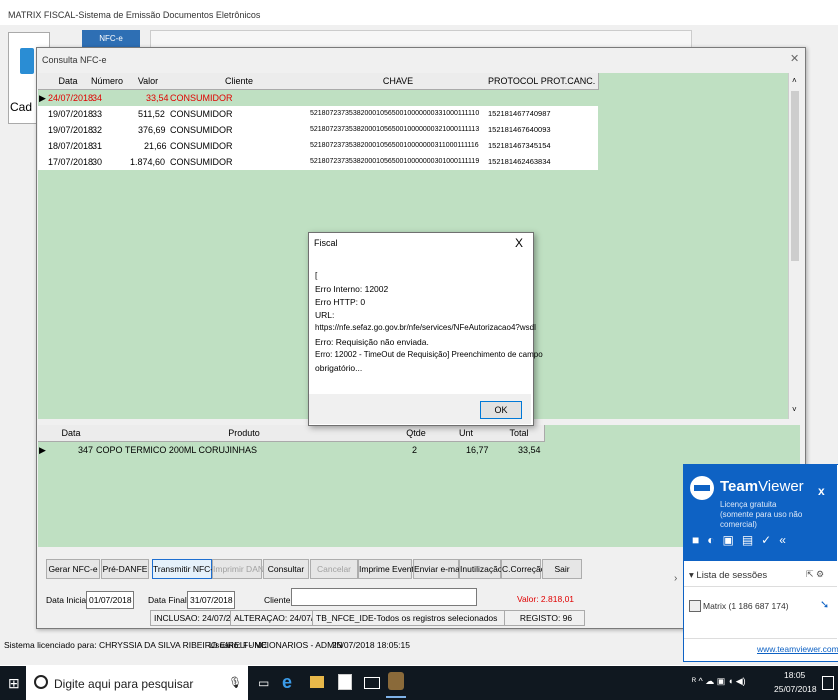 The width and height of the screenshot is (838, 700). What do you see at coordinates (675, 578) in the screenshot?
I see `expand-chevron-icon: ›` at bounding box center [675, 578].